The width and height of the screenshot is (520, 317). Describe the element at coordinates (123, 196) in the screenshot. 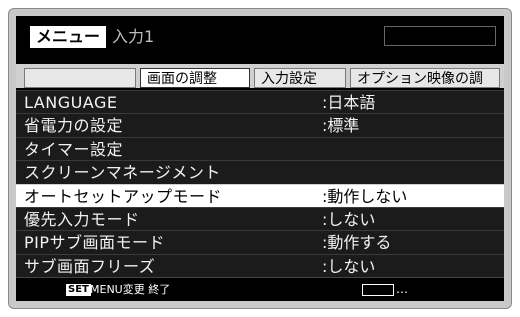

I see `menu-item-label: オートセットアップモード` at that location.